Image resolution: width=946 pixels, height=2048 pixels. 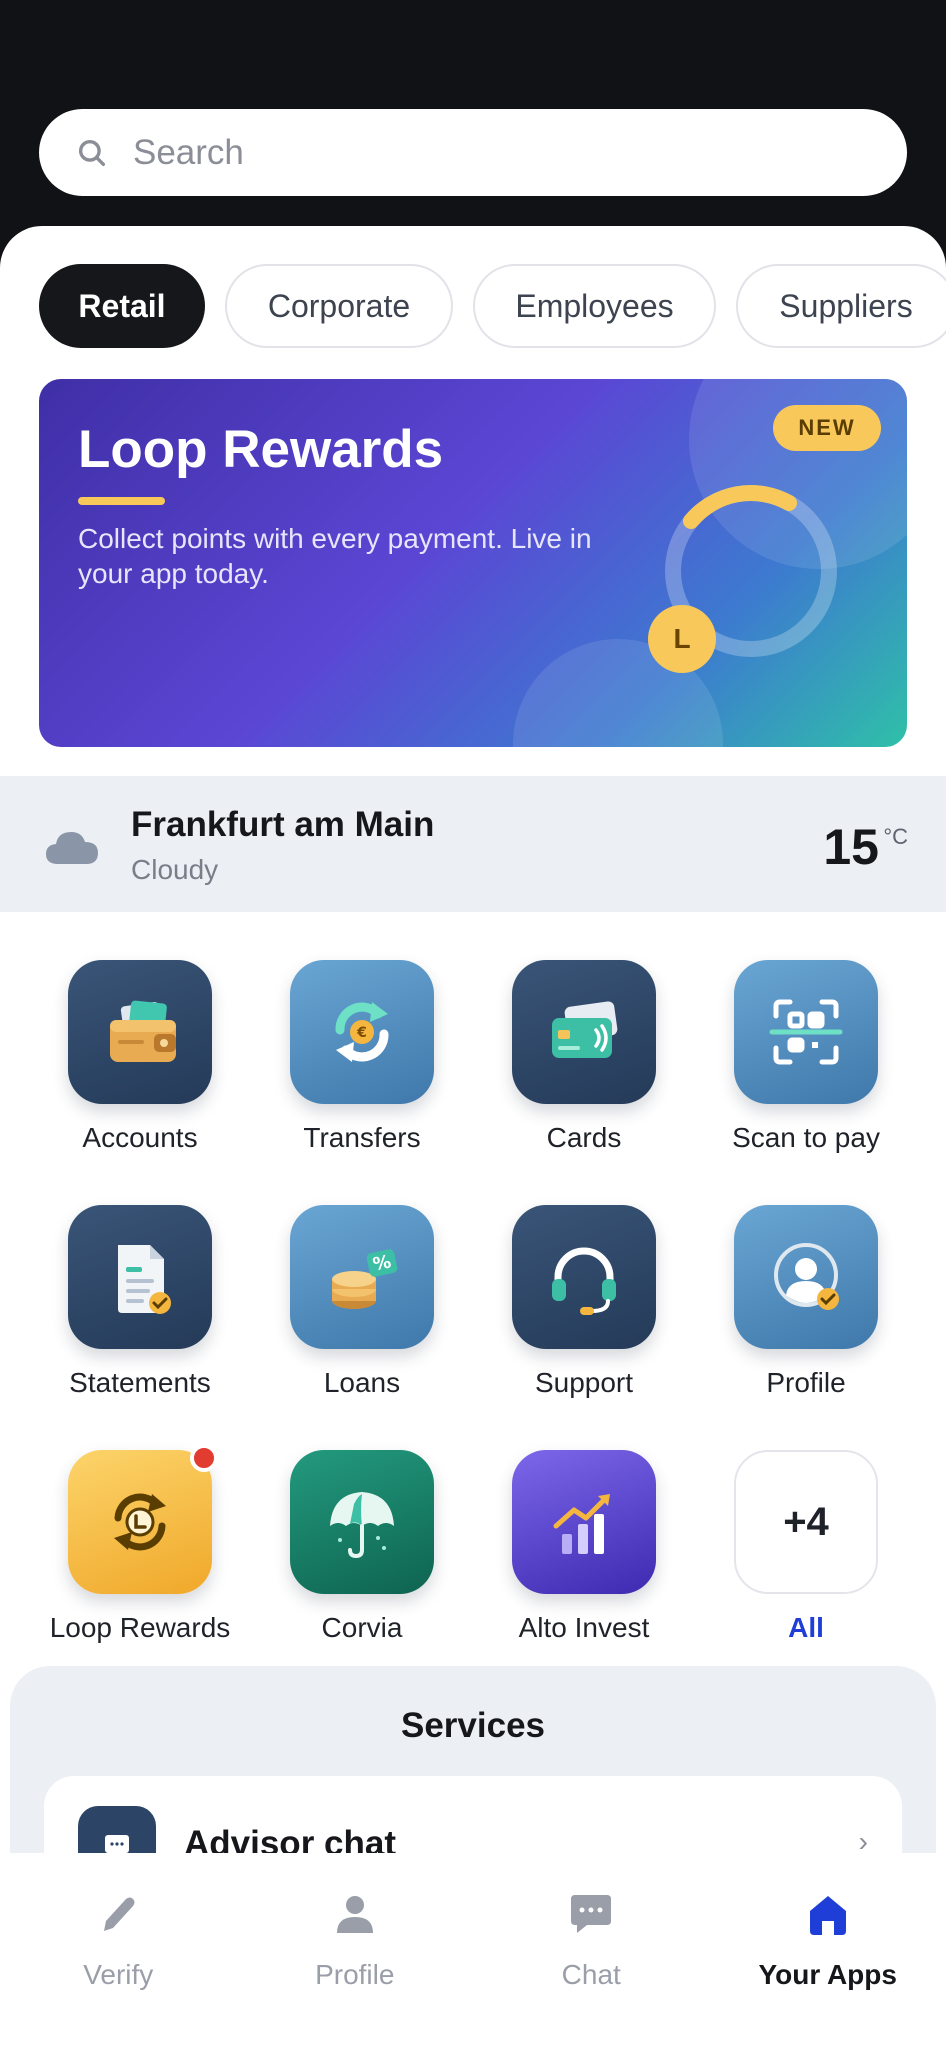 What do you see at coordinates (594, 306) in the screenshot?
I see `chip-employees: Employees` at bounding box center [594, 306].